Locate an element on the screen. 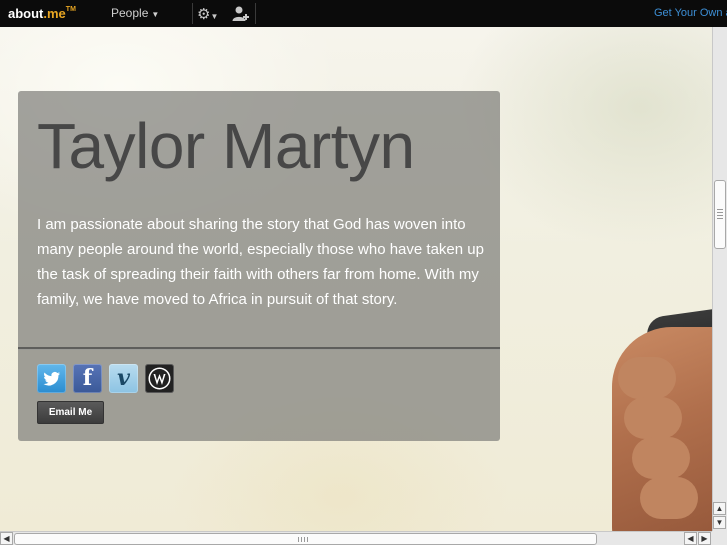  card-divider is located at coordinates (259, 348).